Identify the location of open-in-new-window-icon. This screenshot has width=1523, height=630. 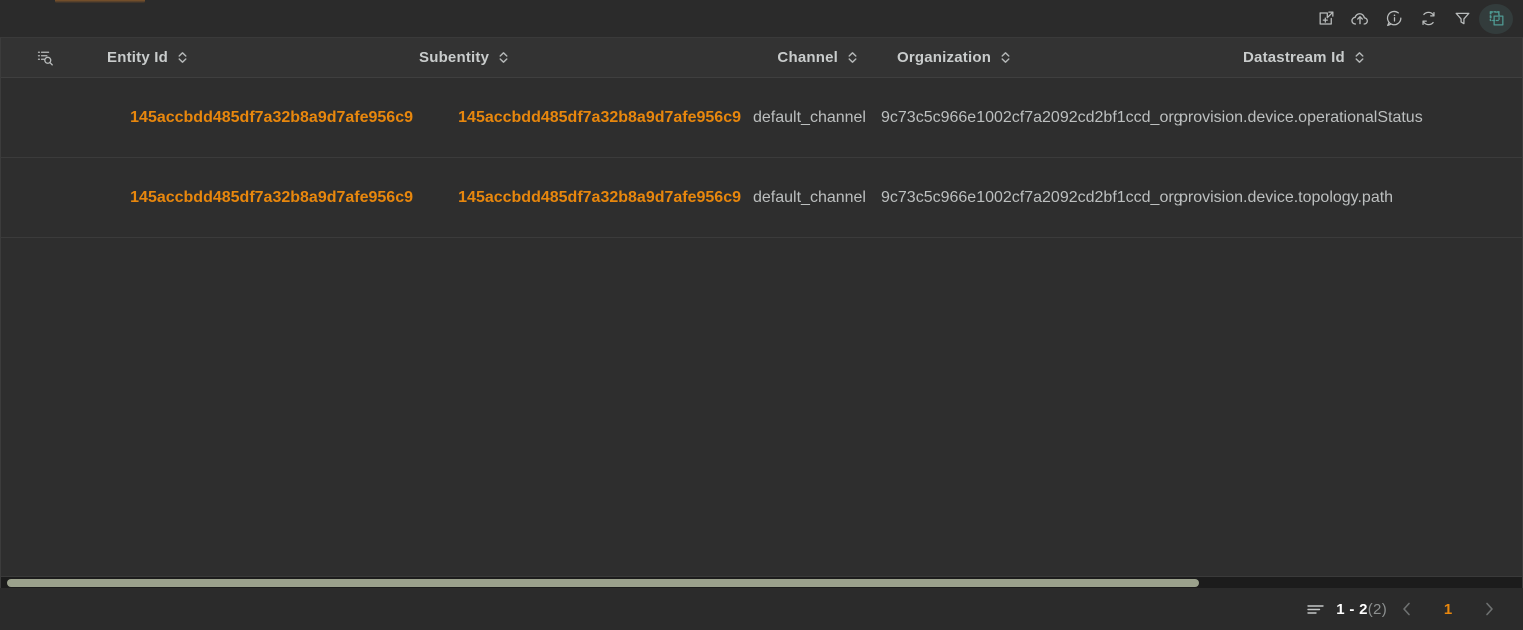
(1326, 19).